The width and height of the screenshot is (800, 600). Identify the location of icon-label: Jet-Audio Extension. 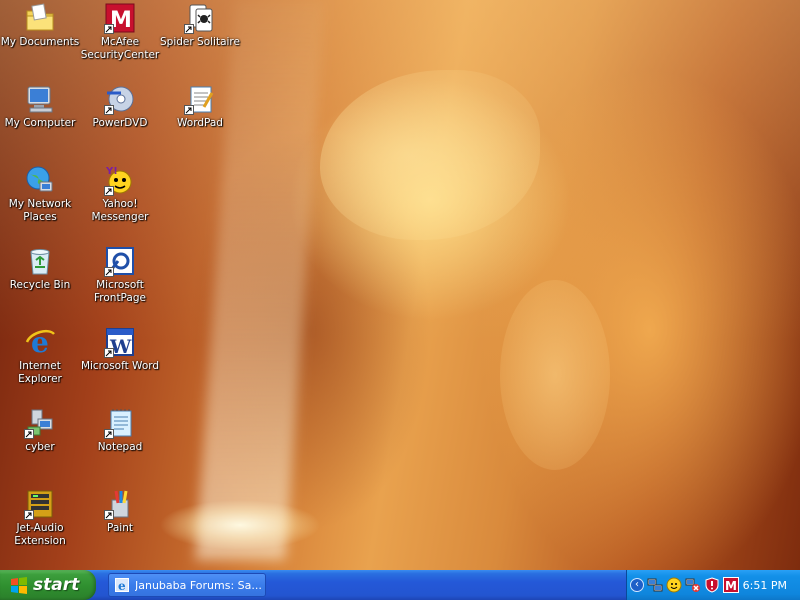
(40, 534).